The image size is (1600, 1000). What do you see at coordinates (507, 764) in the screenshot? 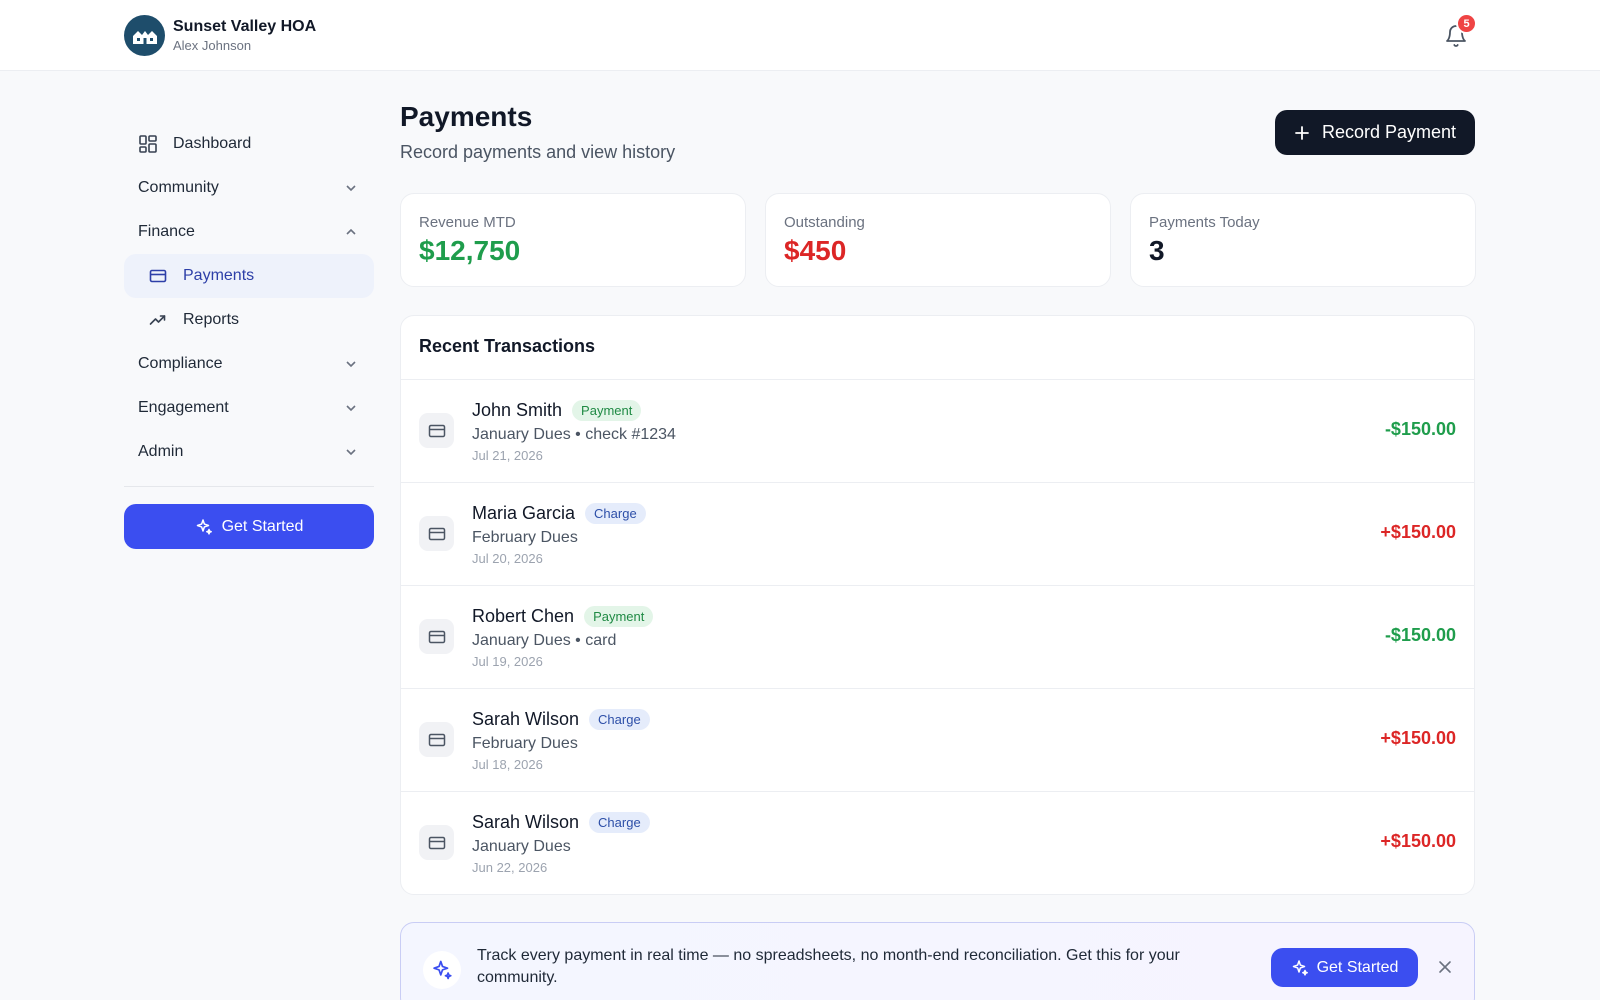
I see `transaction-date: Jul 18, 2026` at bounding box center [507, 764].